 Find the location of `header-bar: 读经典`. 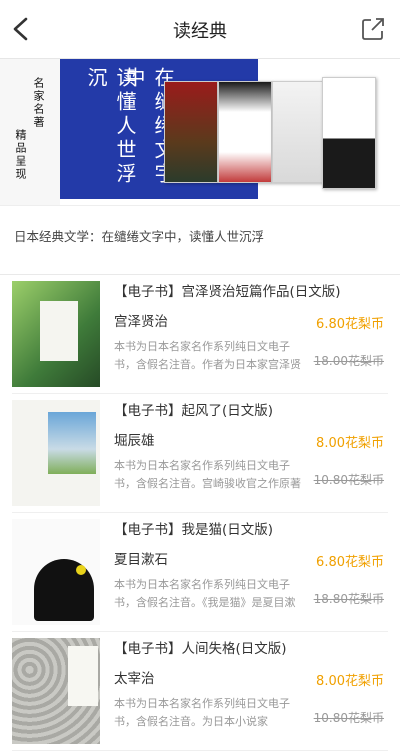

header-bar: 读经典 is located at coordinates (200, 29).